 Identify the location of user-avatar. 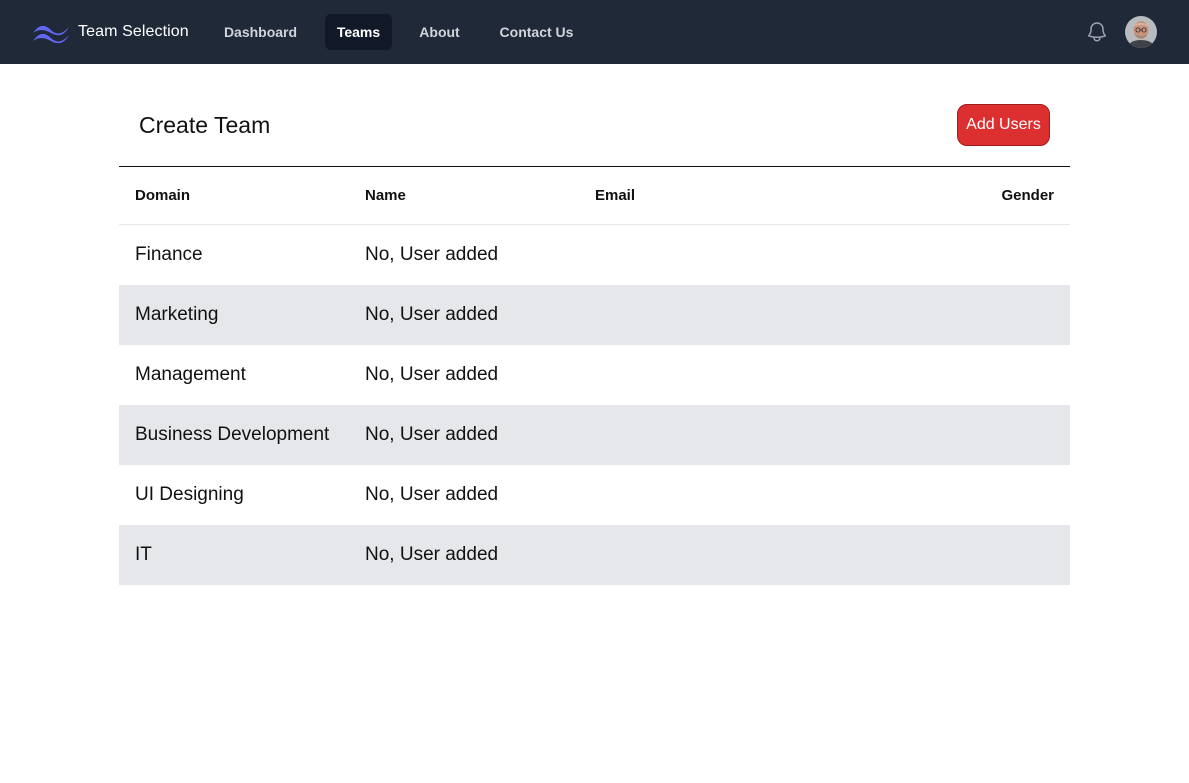
(1141, 32).